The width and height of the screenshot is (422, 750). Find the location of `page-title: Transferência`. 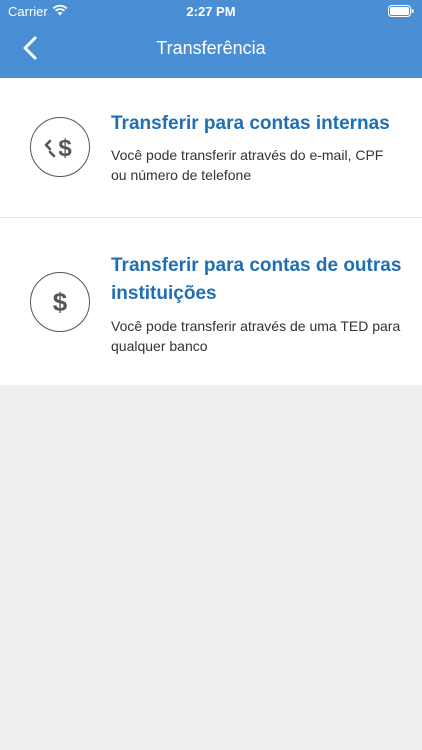

page-title: Transferência is located at coordinates (211, 48).